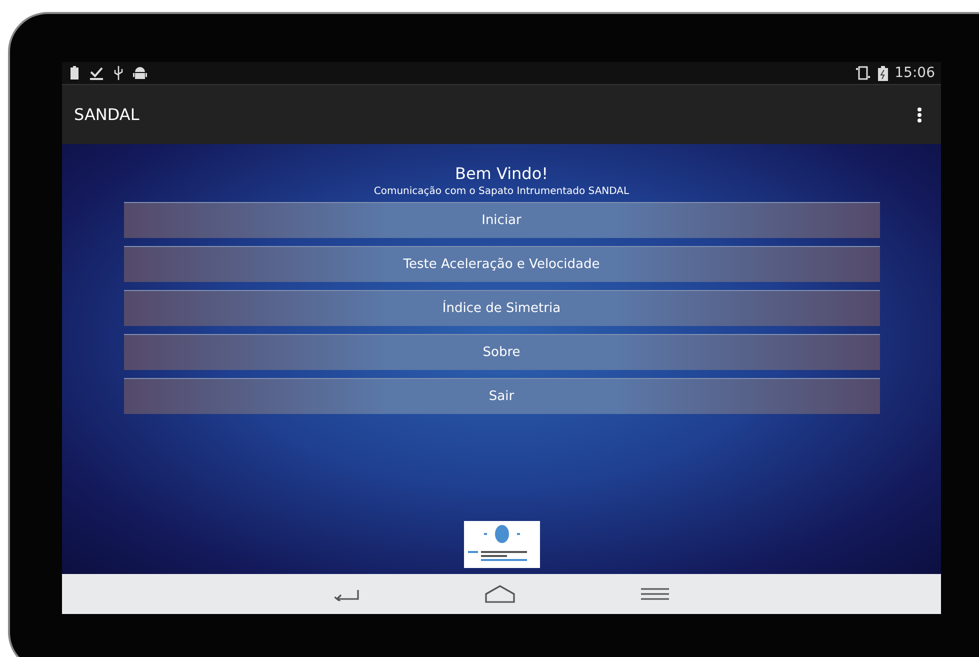 The height and width of the screenshot is (657, 979). Describe the element at coordinates (502, 220) in the screenshot. I see `menu-button: Iniciar` at that location.